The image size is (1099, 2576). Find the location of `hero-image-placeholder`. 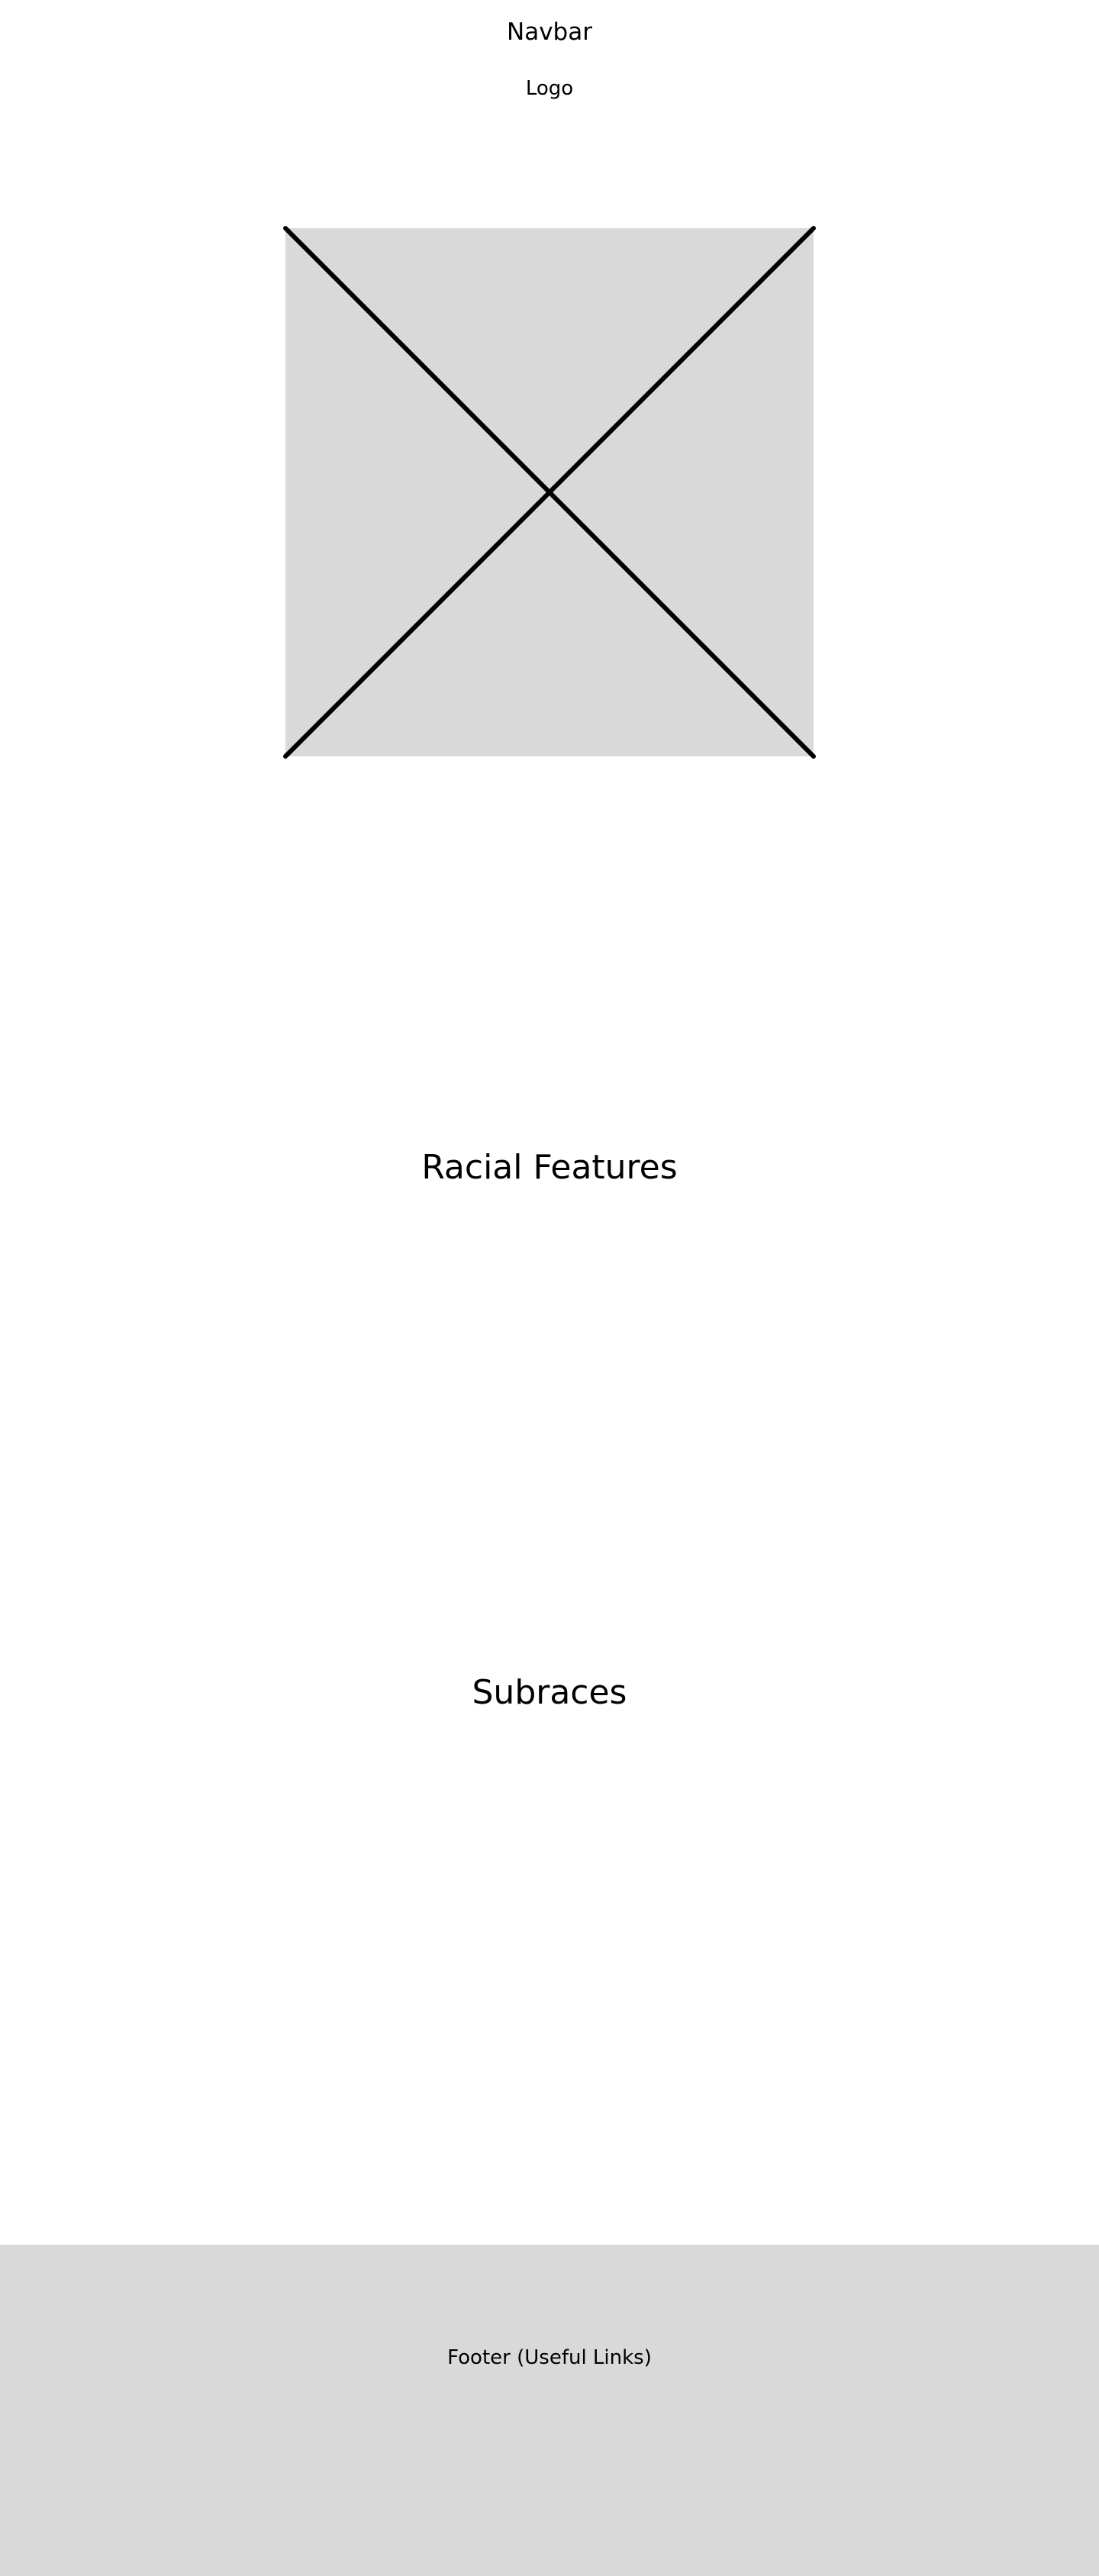

hero-image-placeholder is located at coordinates (549, 493).